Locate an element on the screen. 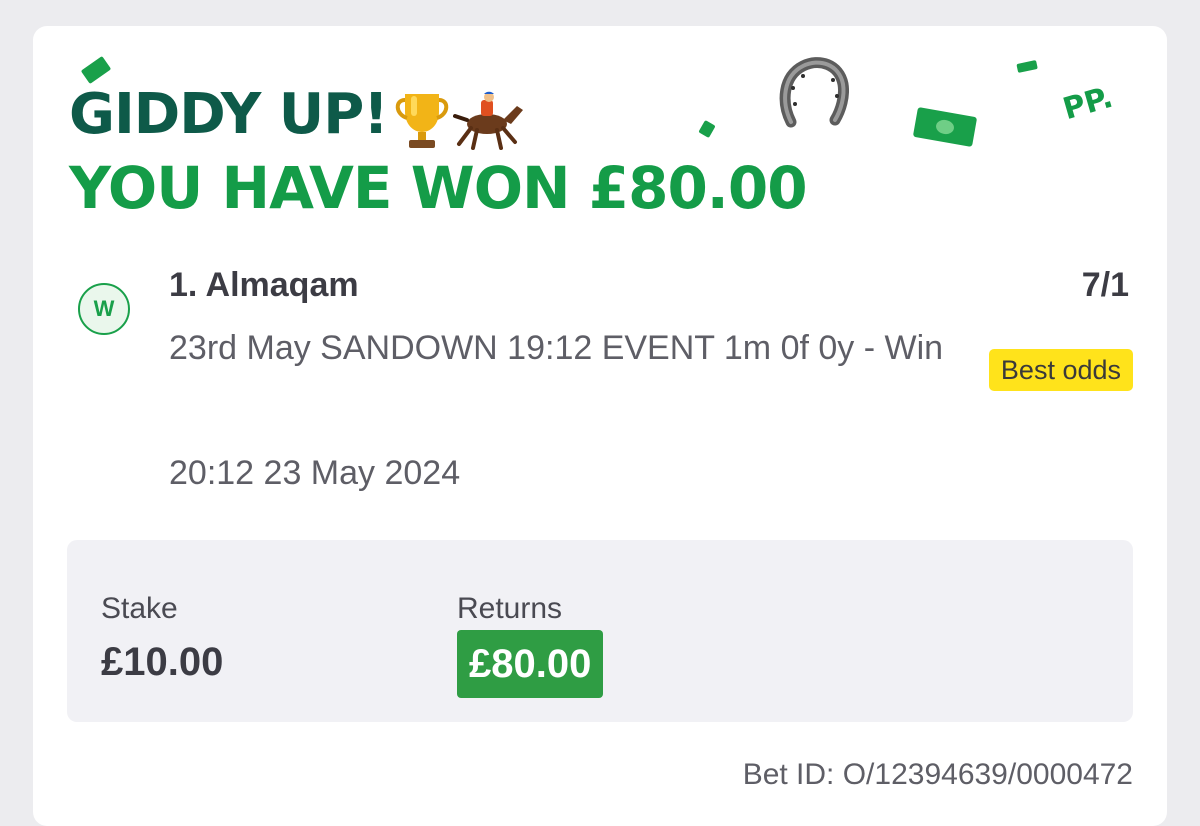 The height and width of the screenshot is (826, 1200). selection-name: 1. Almaqam is located at coordinates (264, 285).